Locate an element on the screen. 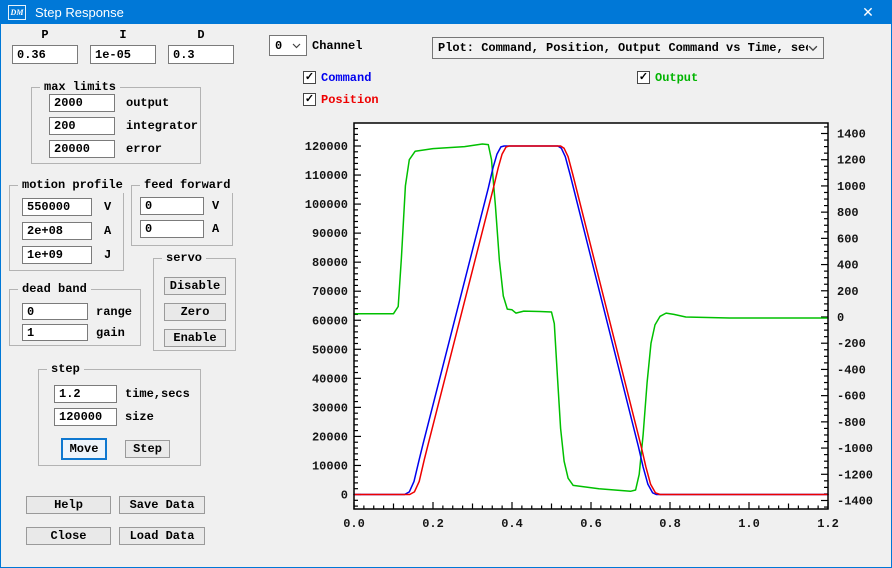  i-label: I is located at coordinates (123, 35).